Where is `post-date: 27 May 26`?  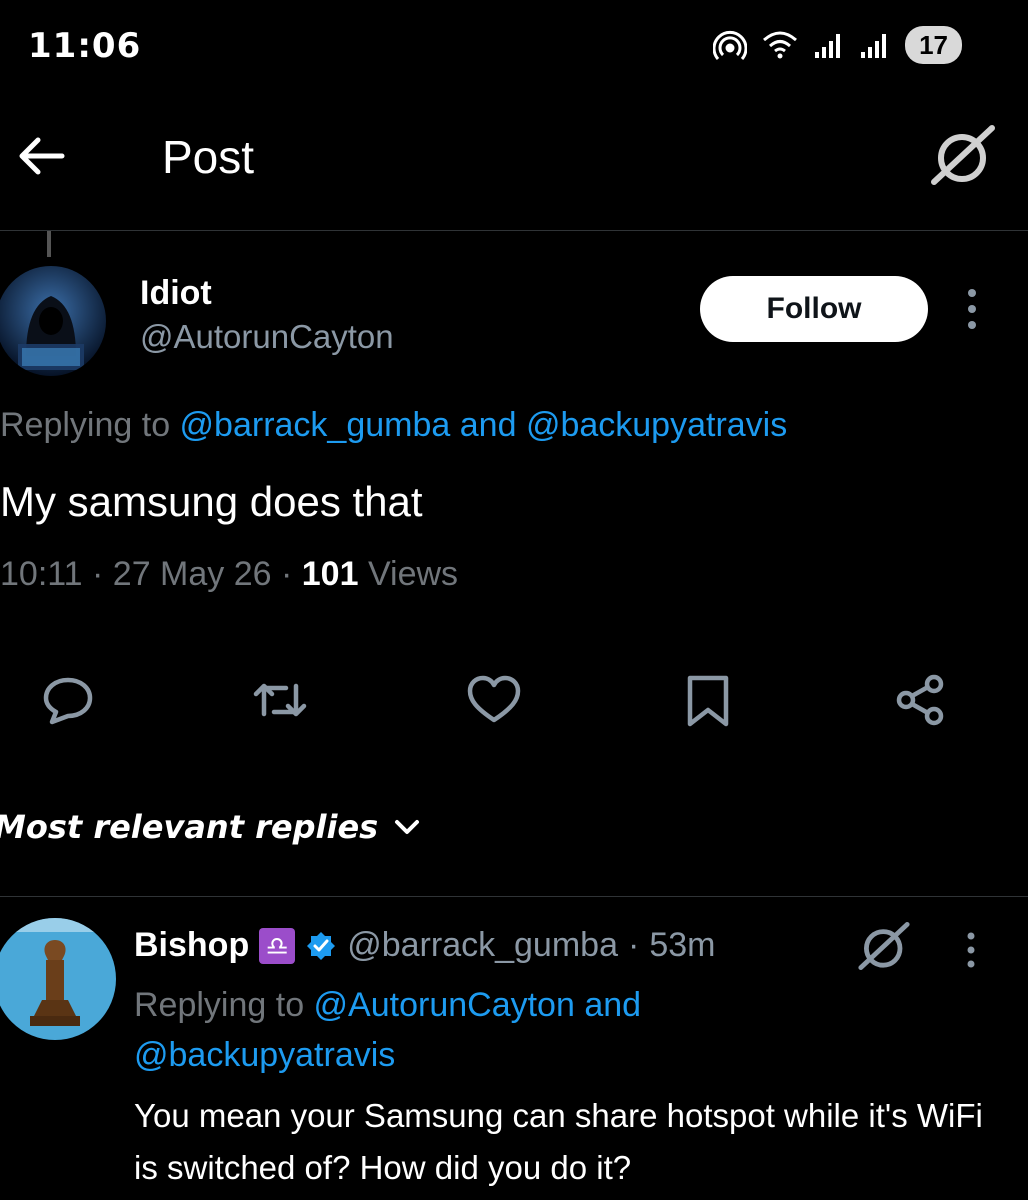
post-date: 27 May 26 is located at coordinates (192, 574).